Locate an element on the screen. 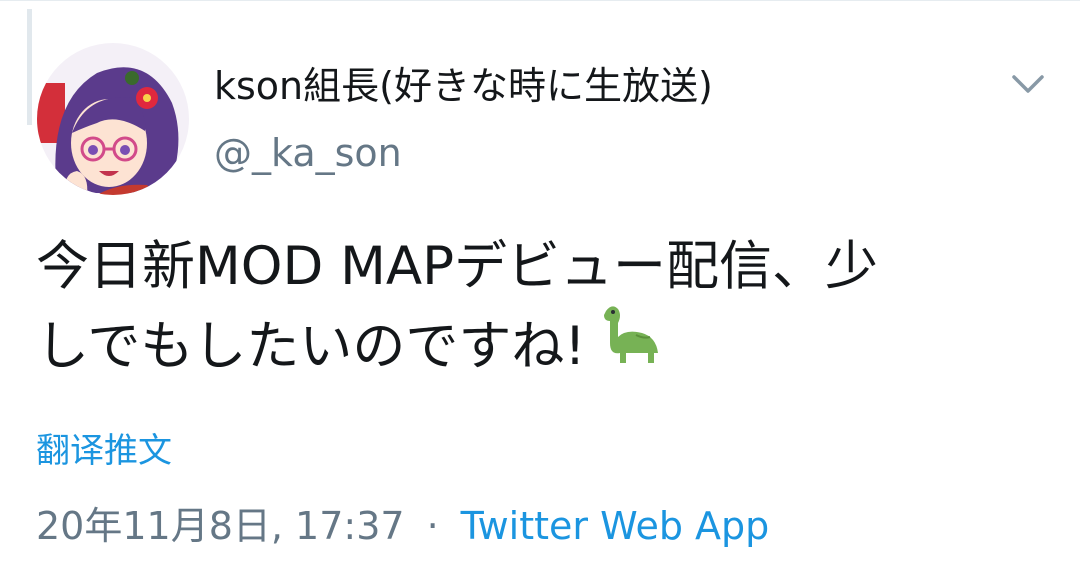  author-handle: @_ka_son is located at coordinates (308, 153).